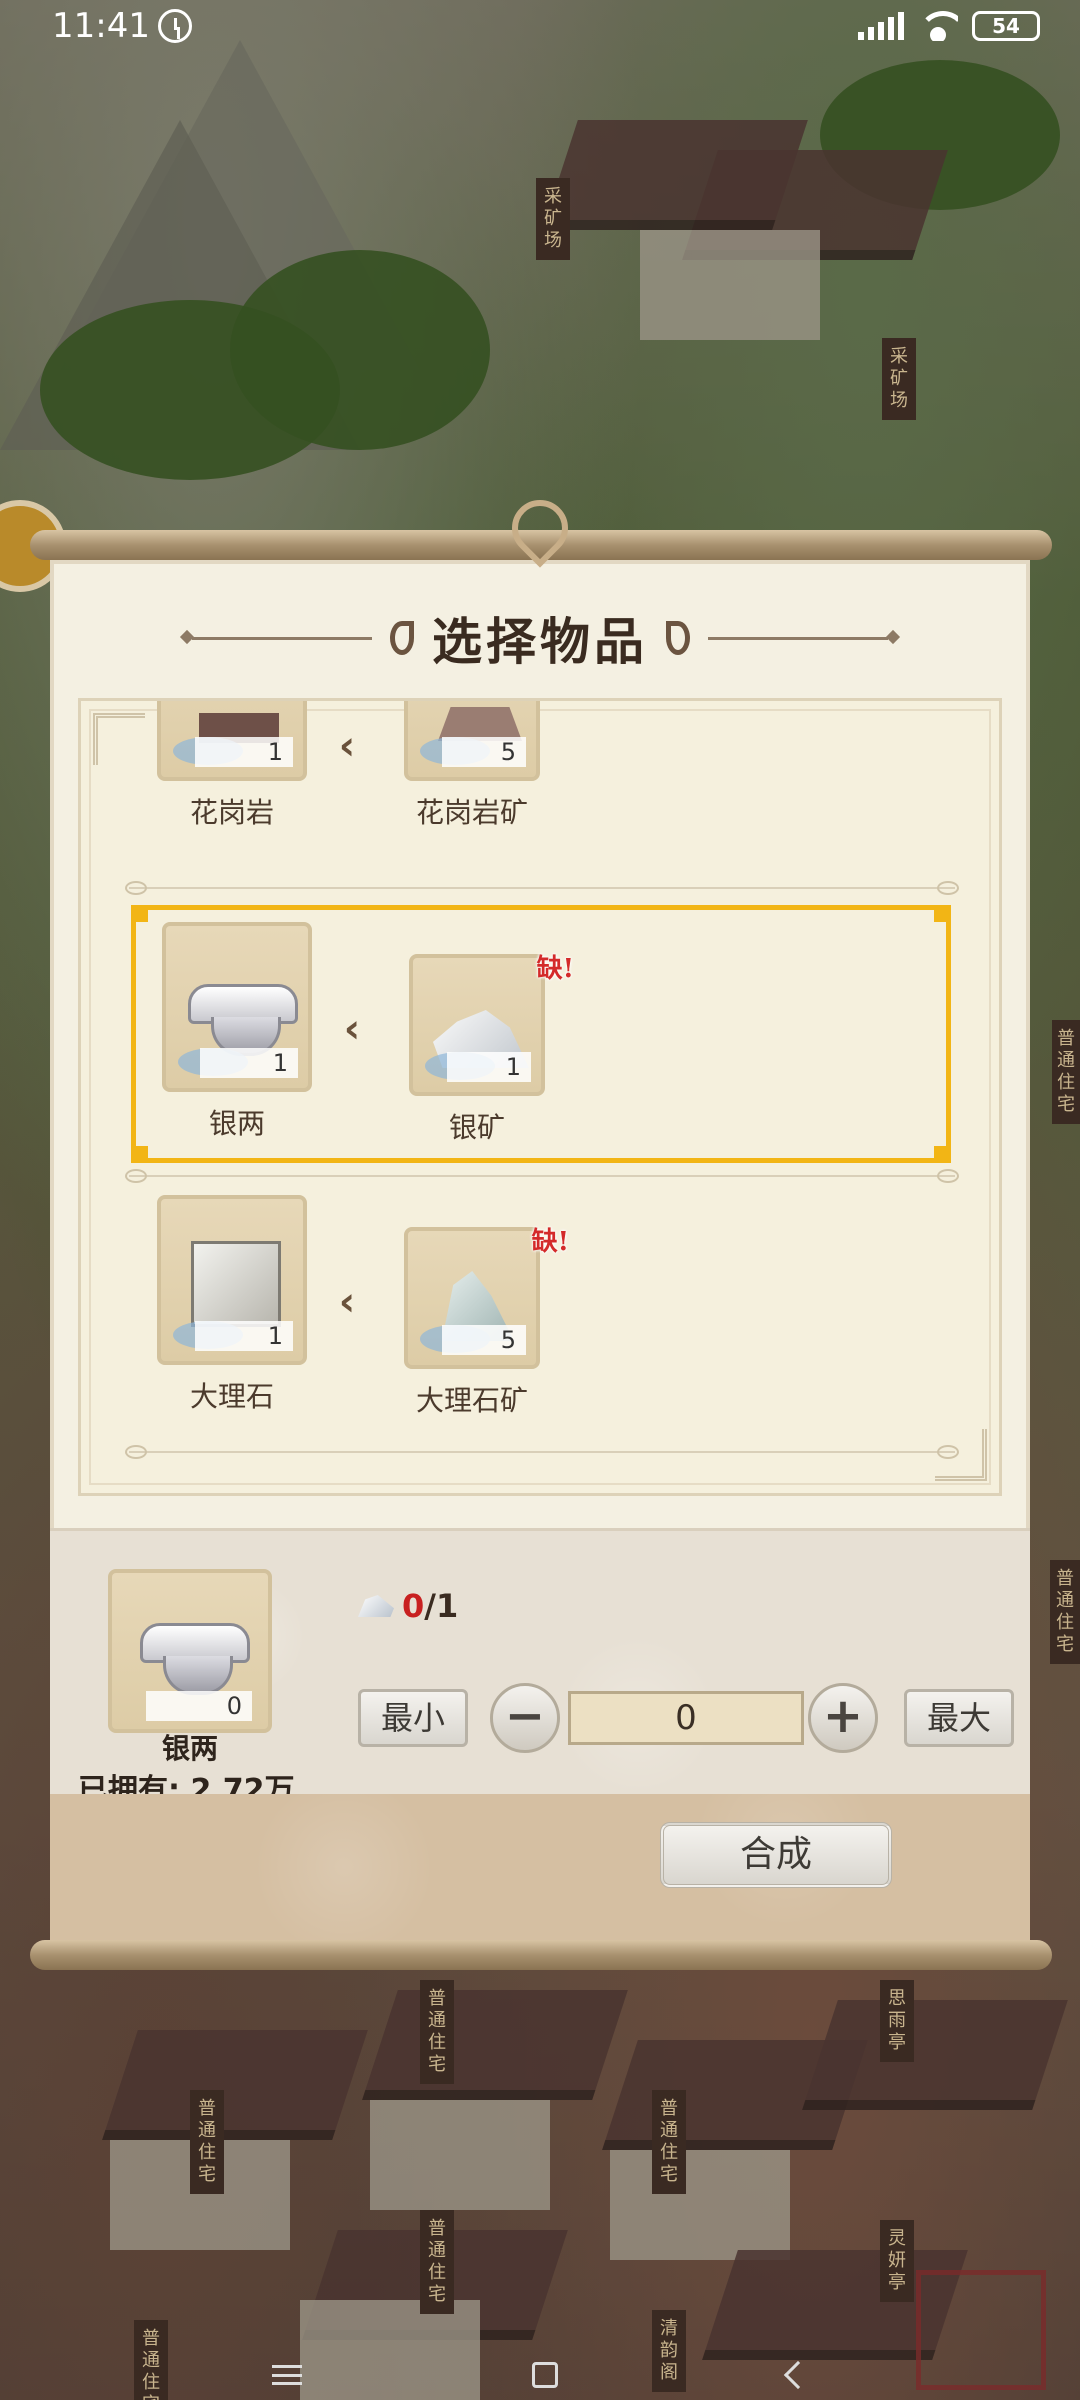 This screenshot has height=2400, width=1080. I want to click on recent-apps-icon, so click(287, 2375).